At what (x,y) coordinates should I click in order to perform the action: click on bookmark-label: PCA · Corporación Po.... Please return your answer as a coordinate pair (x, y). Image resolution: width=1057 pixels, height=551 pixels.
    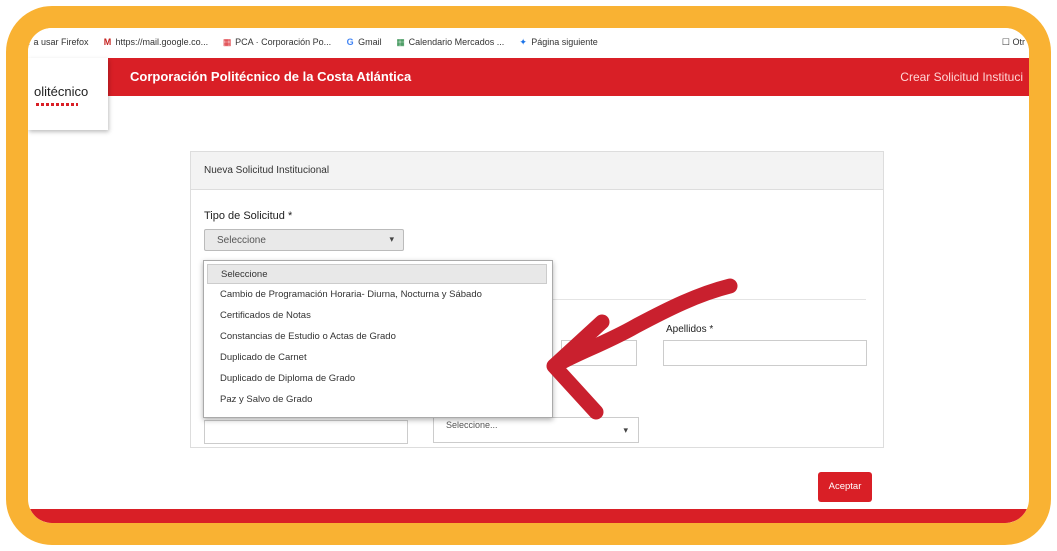
    Looking at the image, I should click on (283, 42).